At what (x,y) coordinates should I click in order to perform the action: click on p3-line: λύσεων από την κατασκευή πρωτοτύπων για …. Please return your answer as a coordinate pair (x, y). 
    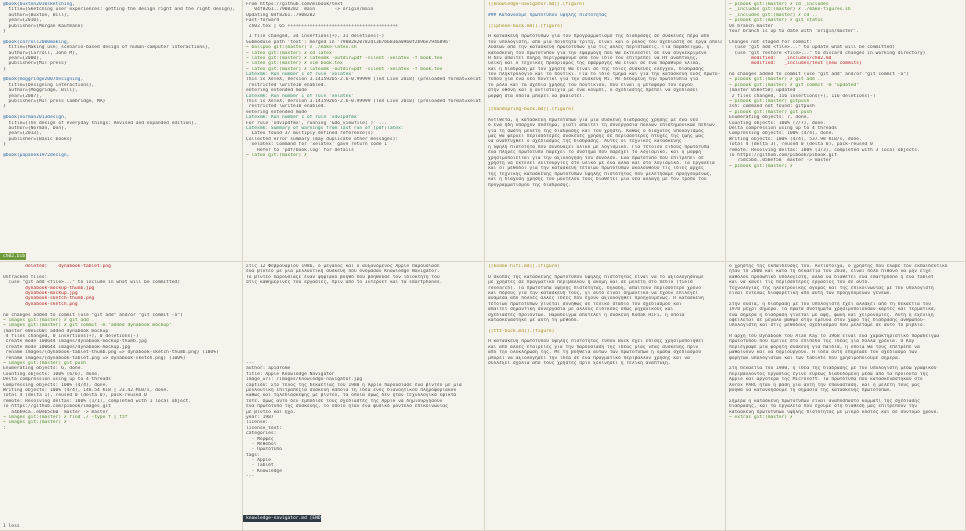
    Looking at the image, I should click on (599, 48).